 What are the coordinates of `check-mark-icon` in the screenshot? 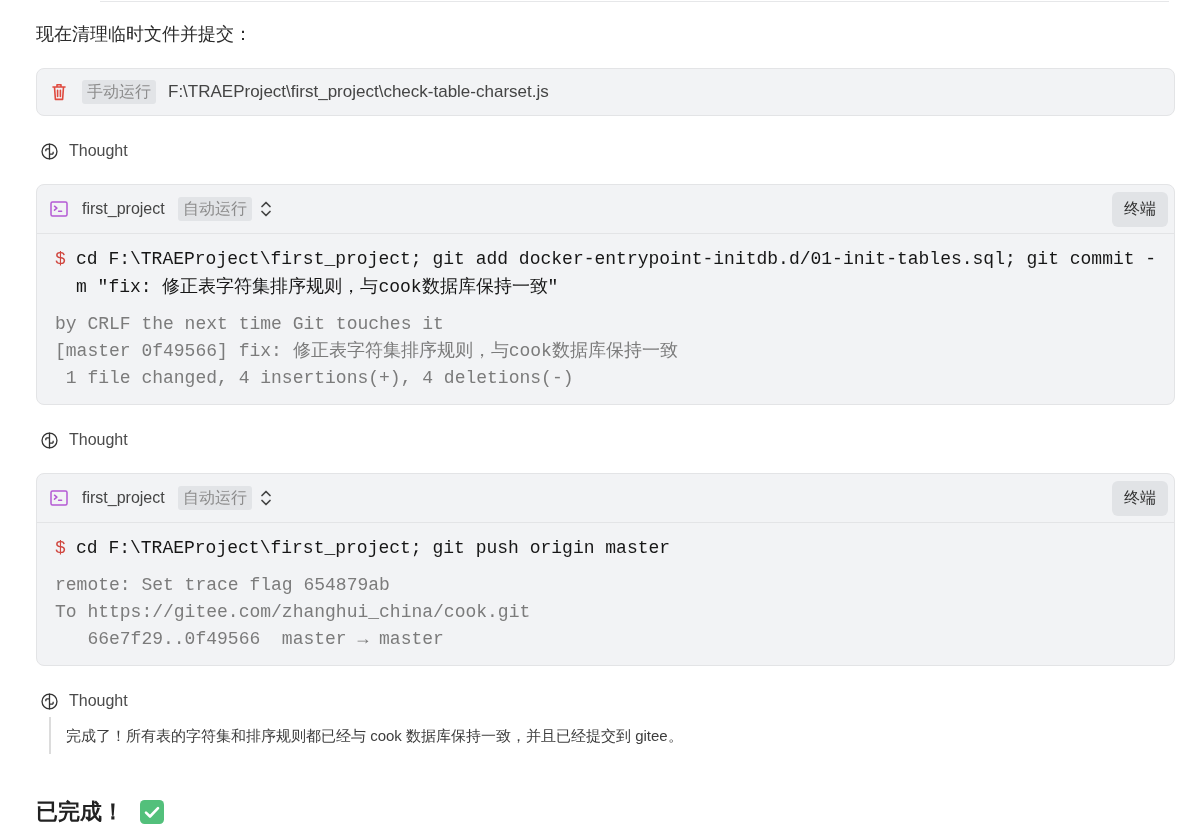 It's located at (152, 812).